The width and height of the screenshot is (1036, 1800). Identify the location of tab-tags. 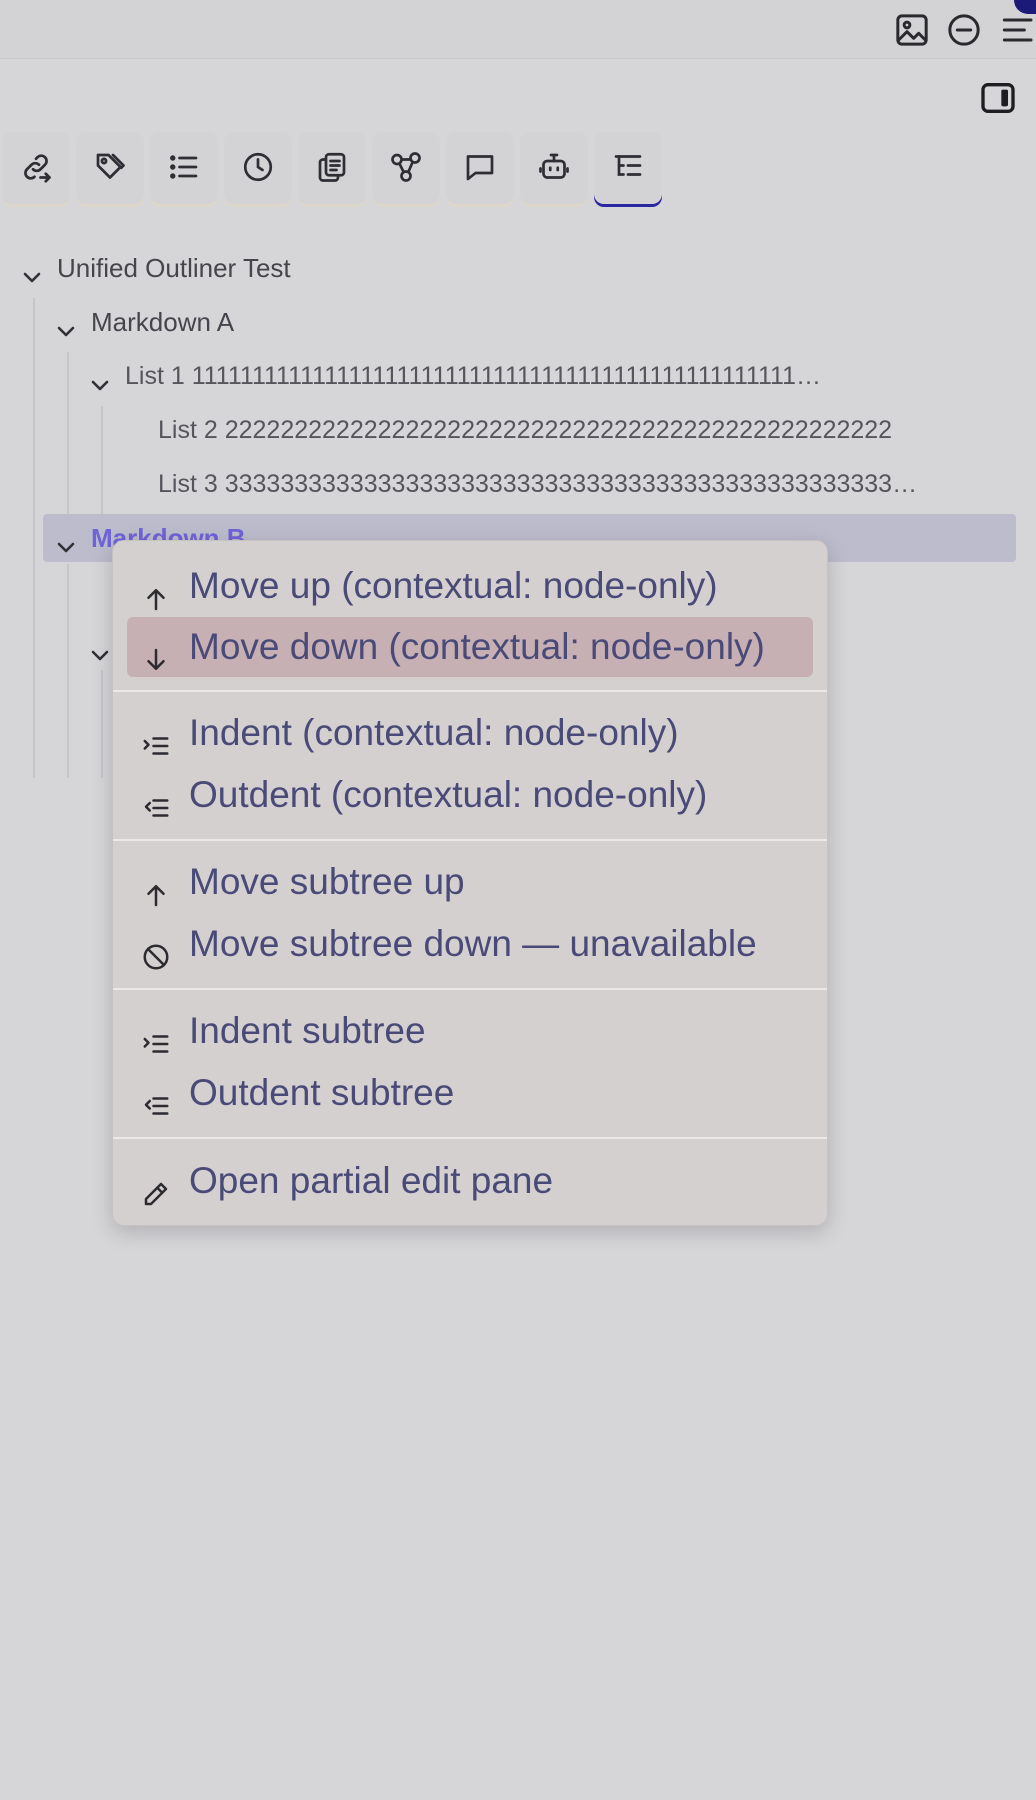
(110, 168).